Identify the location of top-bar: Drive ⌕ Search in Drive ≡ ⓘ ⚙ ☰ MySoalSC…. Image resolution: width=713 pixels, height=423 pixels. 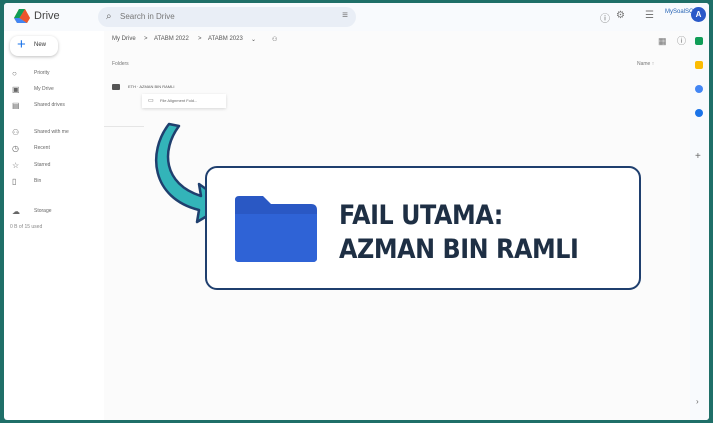
(356, 17).